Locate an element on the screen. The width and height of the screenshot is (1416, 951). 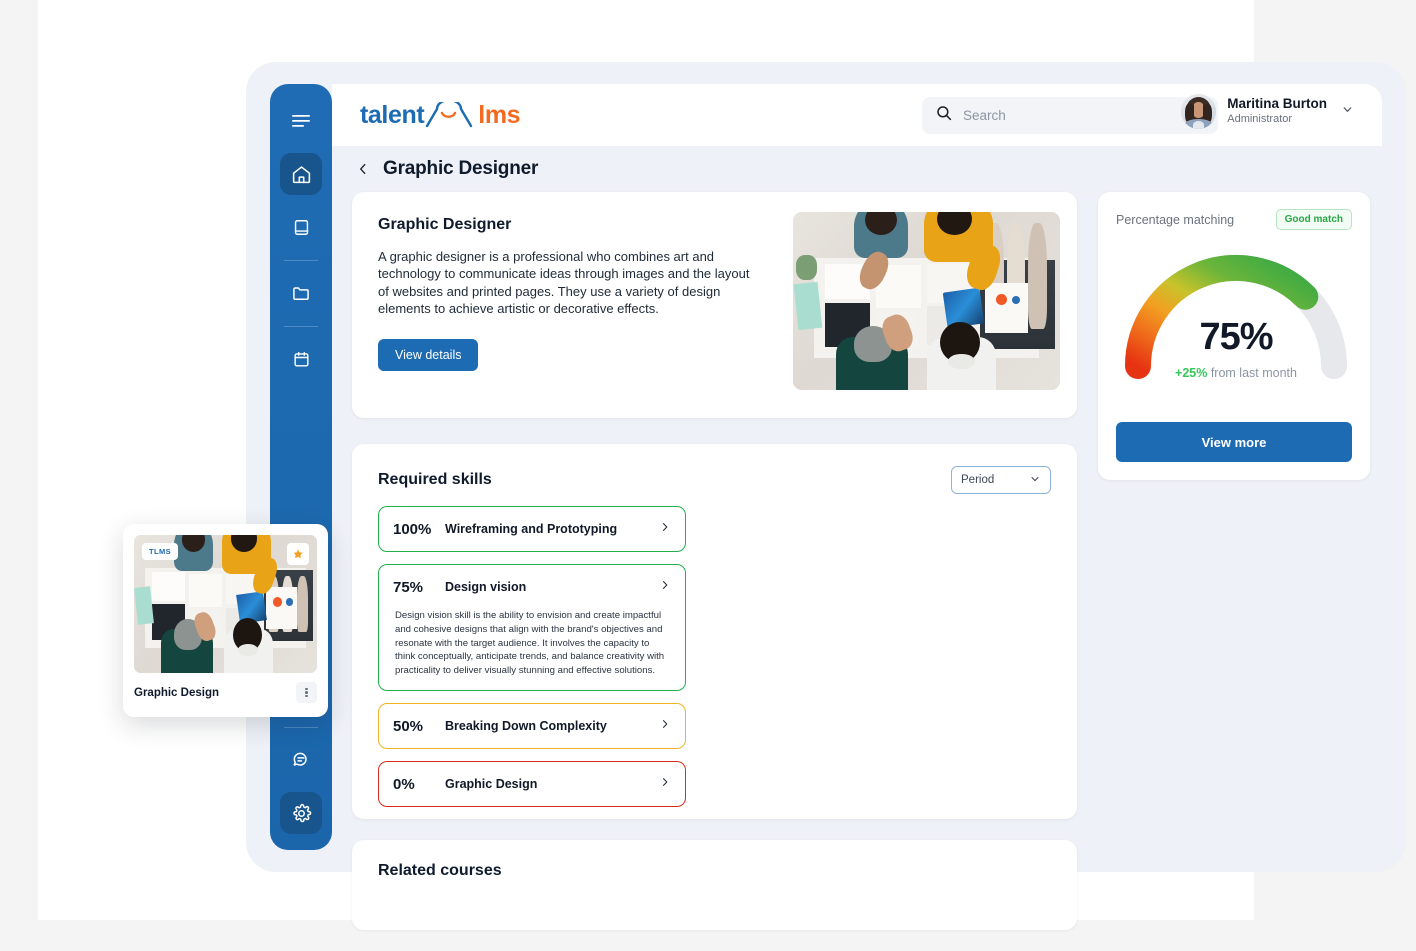
skills-header: Required skills Period is located at coordinates (714, 480).